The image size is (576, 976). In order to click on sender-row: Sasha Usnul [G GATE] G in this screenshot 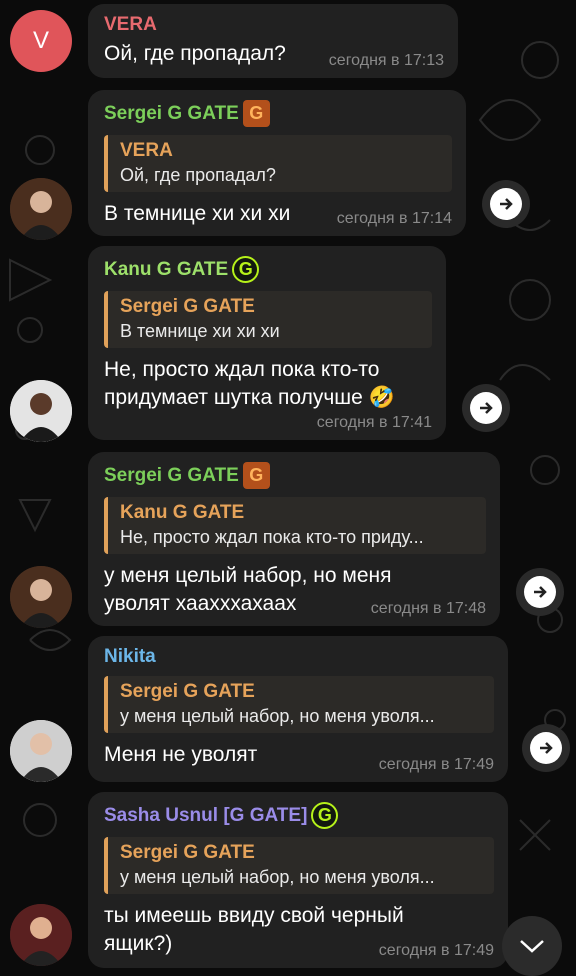, I will do `click(299, 815)`.